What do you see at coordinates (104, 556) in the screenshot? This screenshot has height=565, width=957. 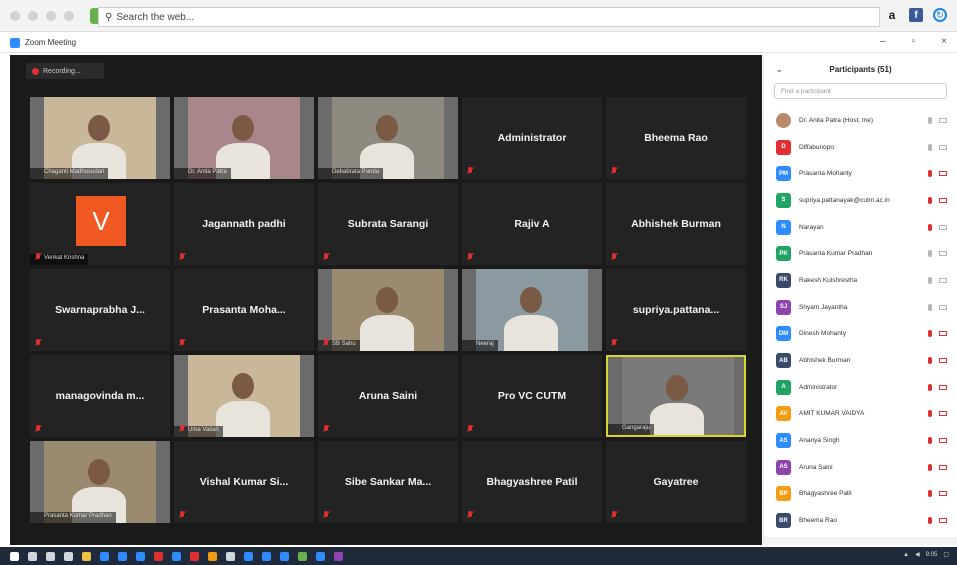 I see `edge-icon` at bounding box center [104, 556].